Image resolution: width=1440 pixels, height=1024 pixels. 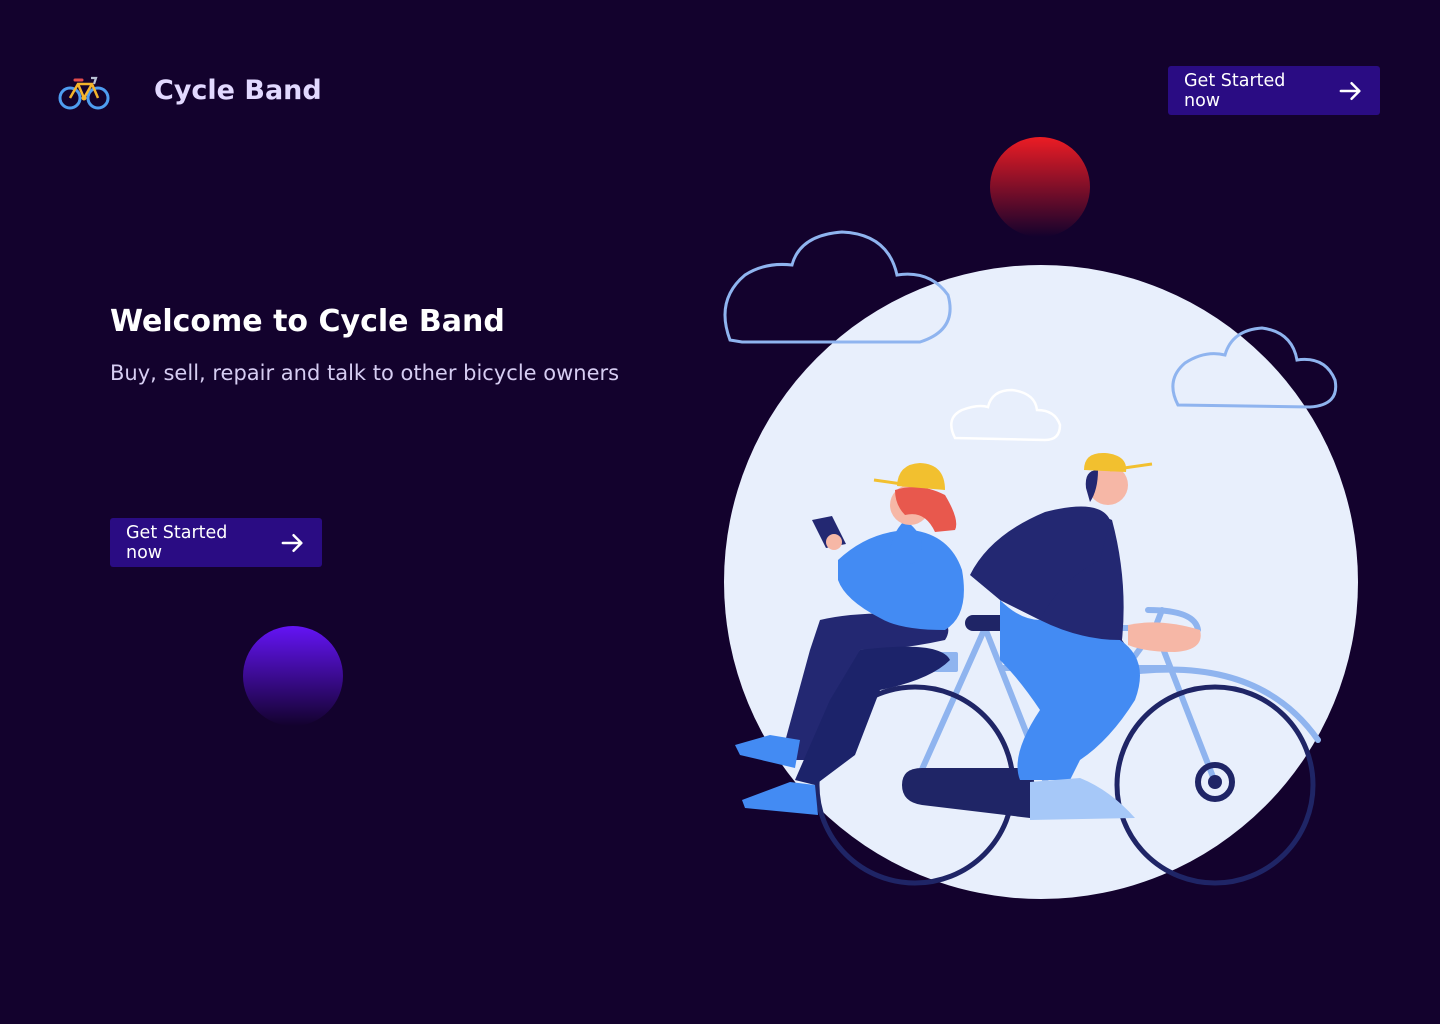 I want to click on header-get-started-button: Get Started now, so click(x=1274, y=90).